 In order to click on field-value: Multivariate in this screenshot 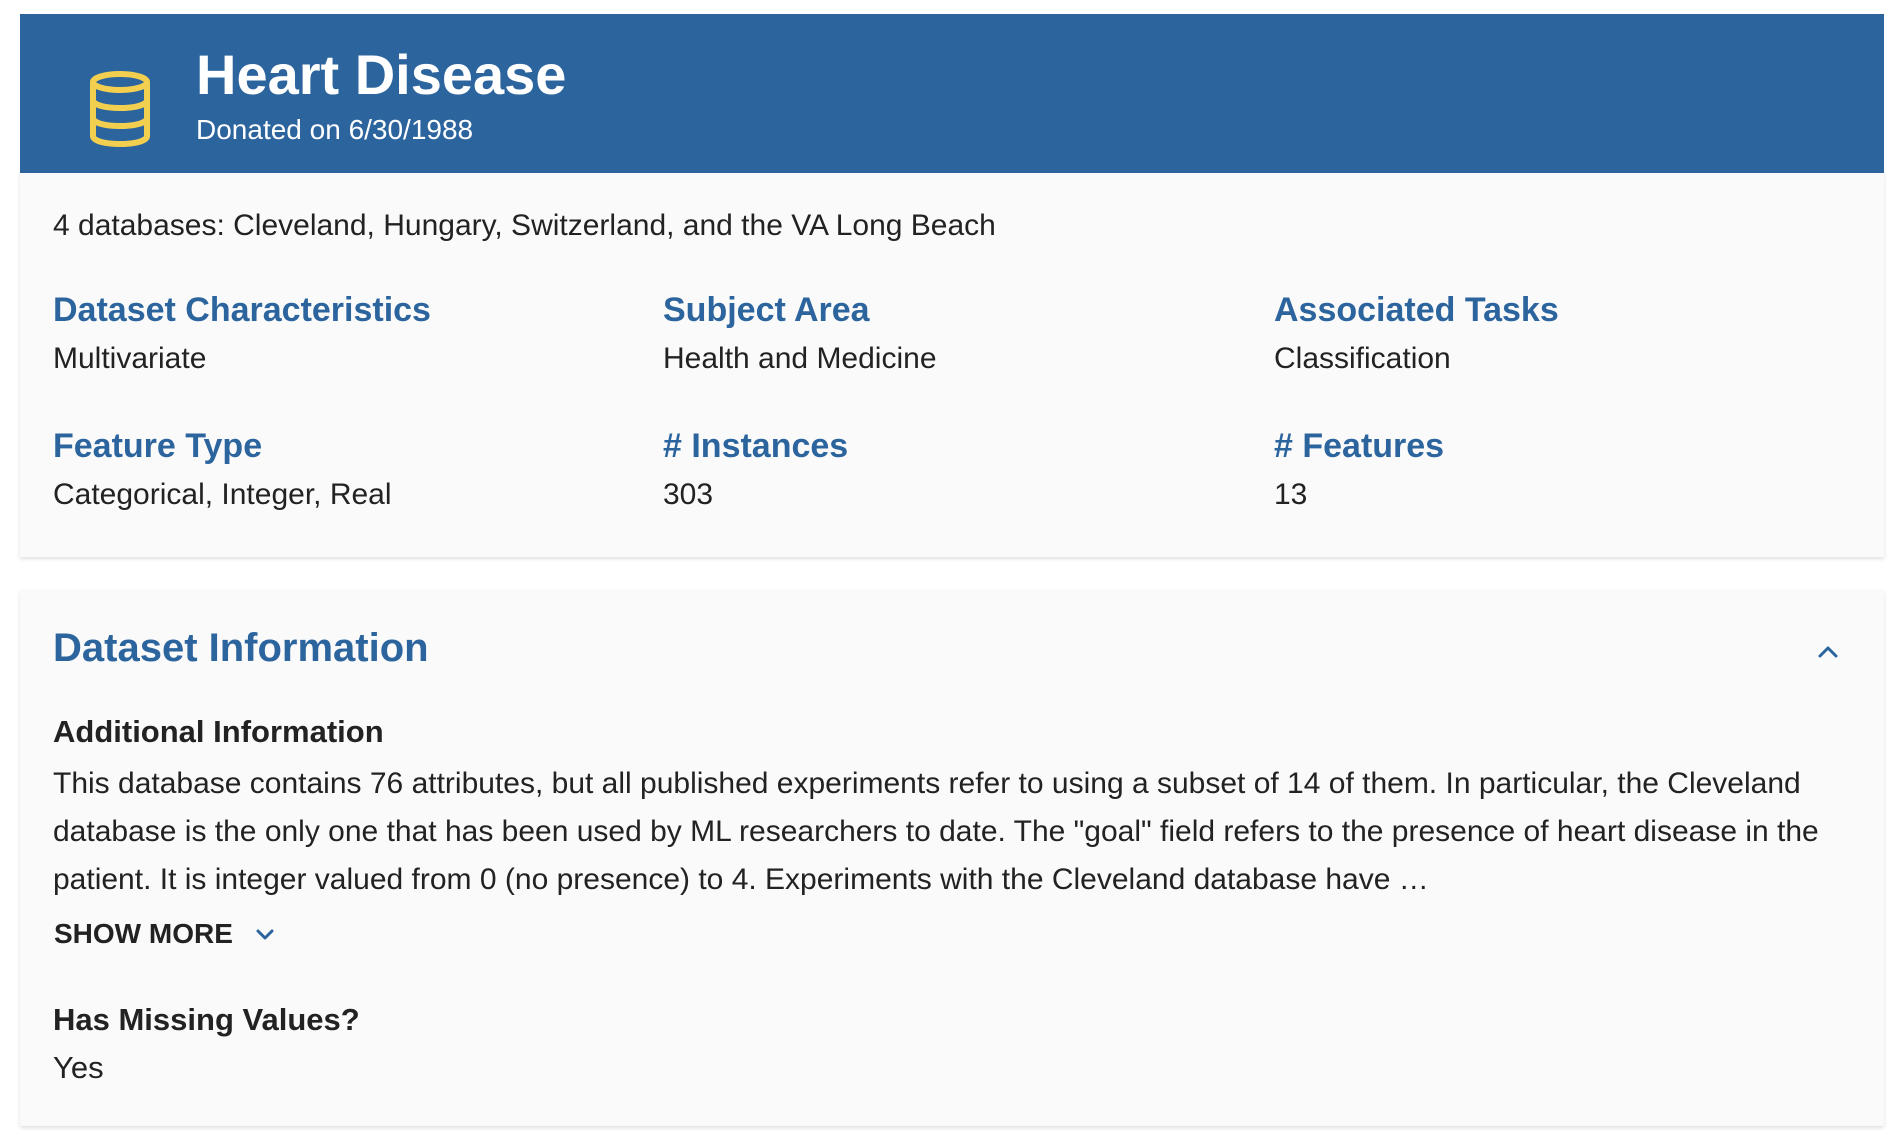, I will do `click(130, 358)`.